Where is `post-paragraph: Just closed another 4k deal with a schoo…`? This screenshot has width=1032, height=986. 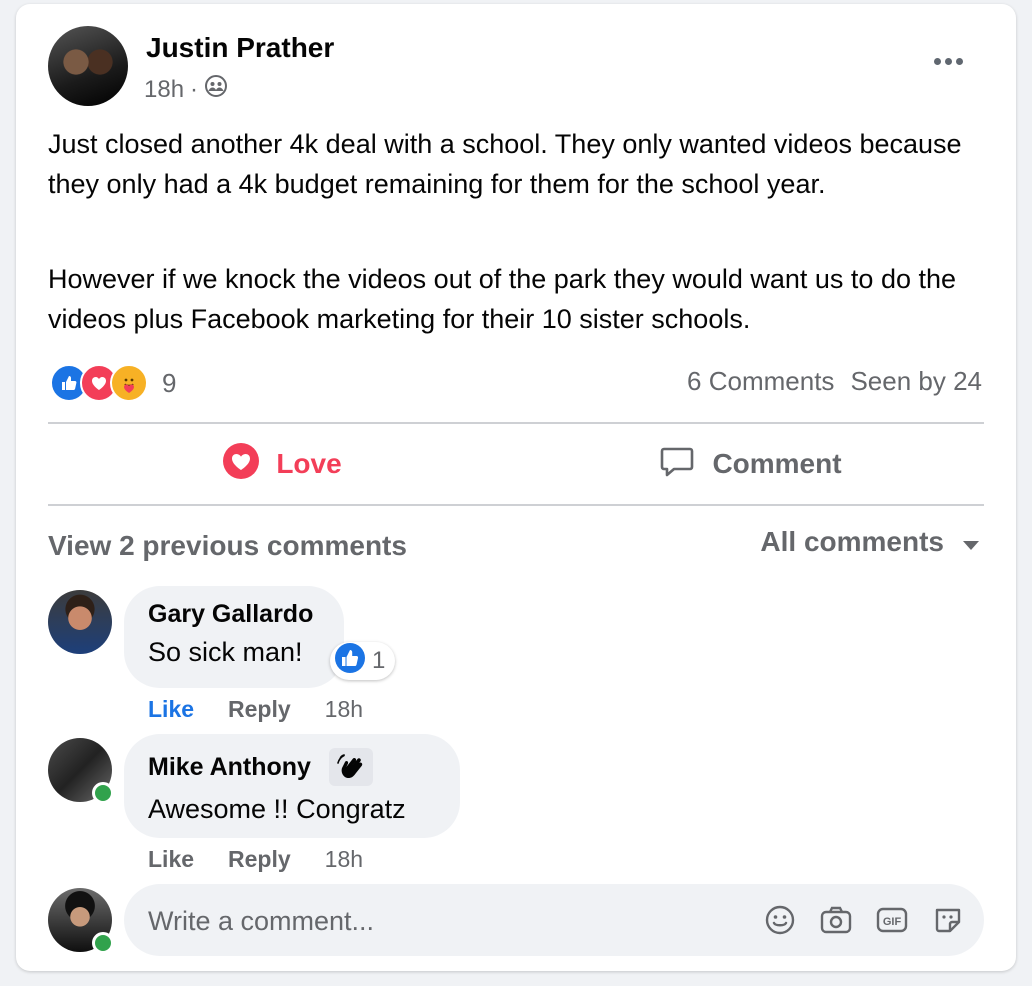 post-paragraph: Just closed another 4k deal with a schoo… is located at coordinates (505, 164).